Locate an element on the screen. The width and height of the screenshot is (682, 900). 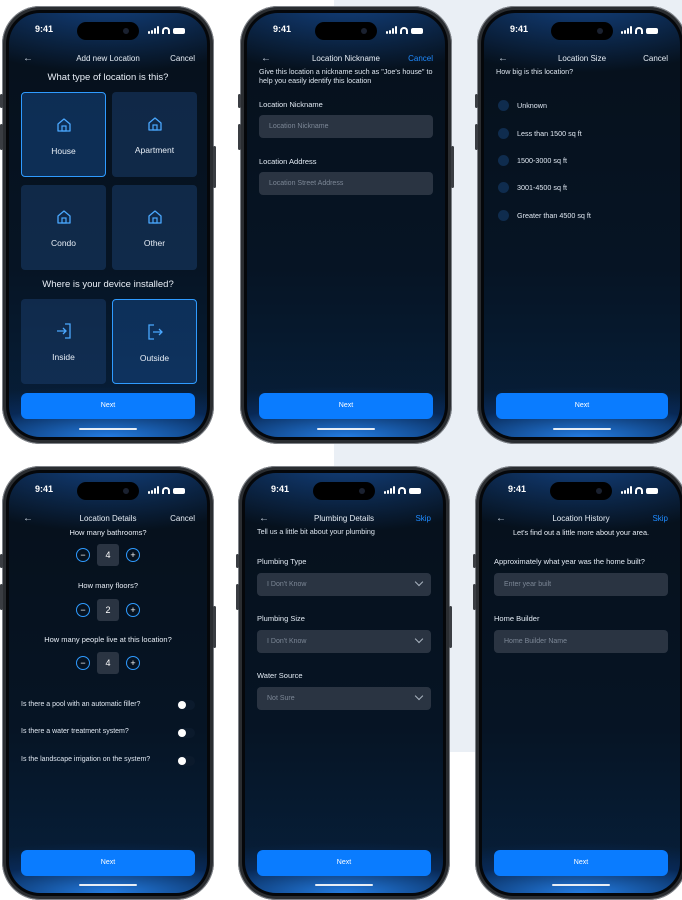
builder-input: Home Builder Name is located at coordinates (581, 641).